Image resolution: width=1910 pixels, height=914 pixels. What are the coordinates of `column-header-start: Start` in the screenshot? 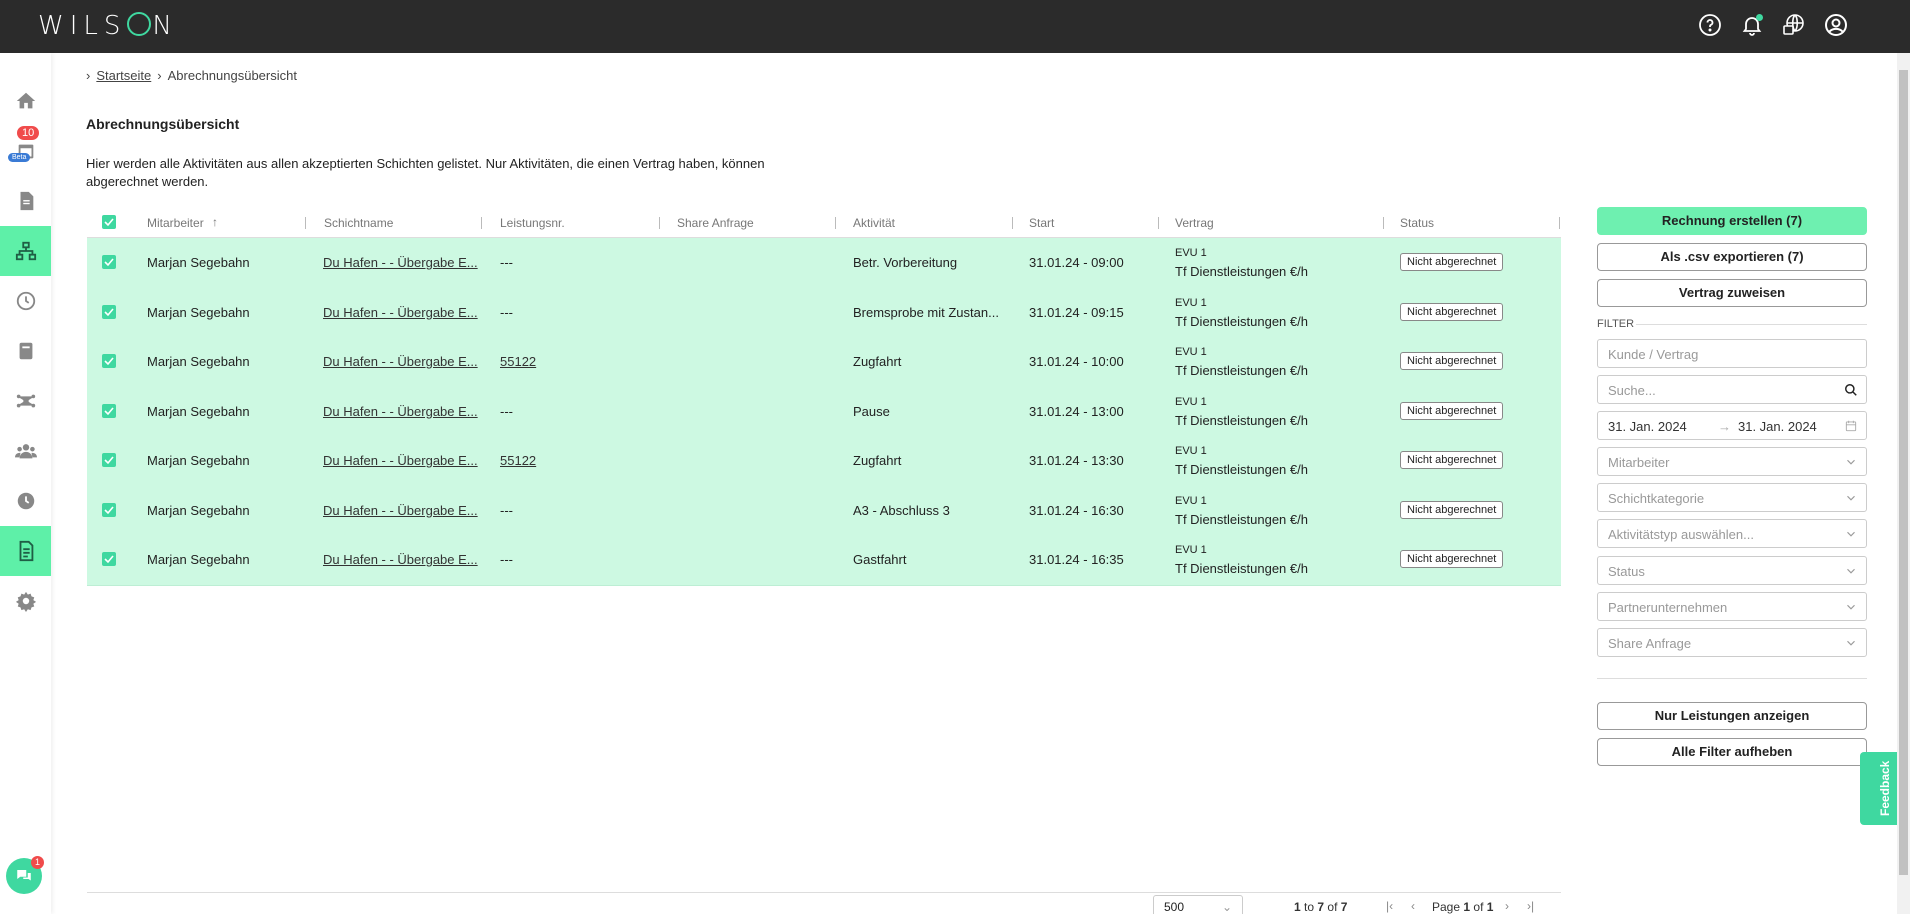 It's located at (1041, 223).